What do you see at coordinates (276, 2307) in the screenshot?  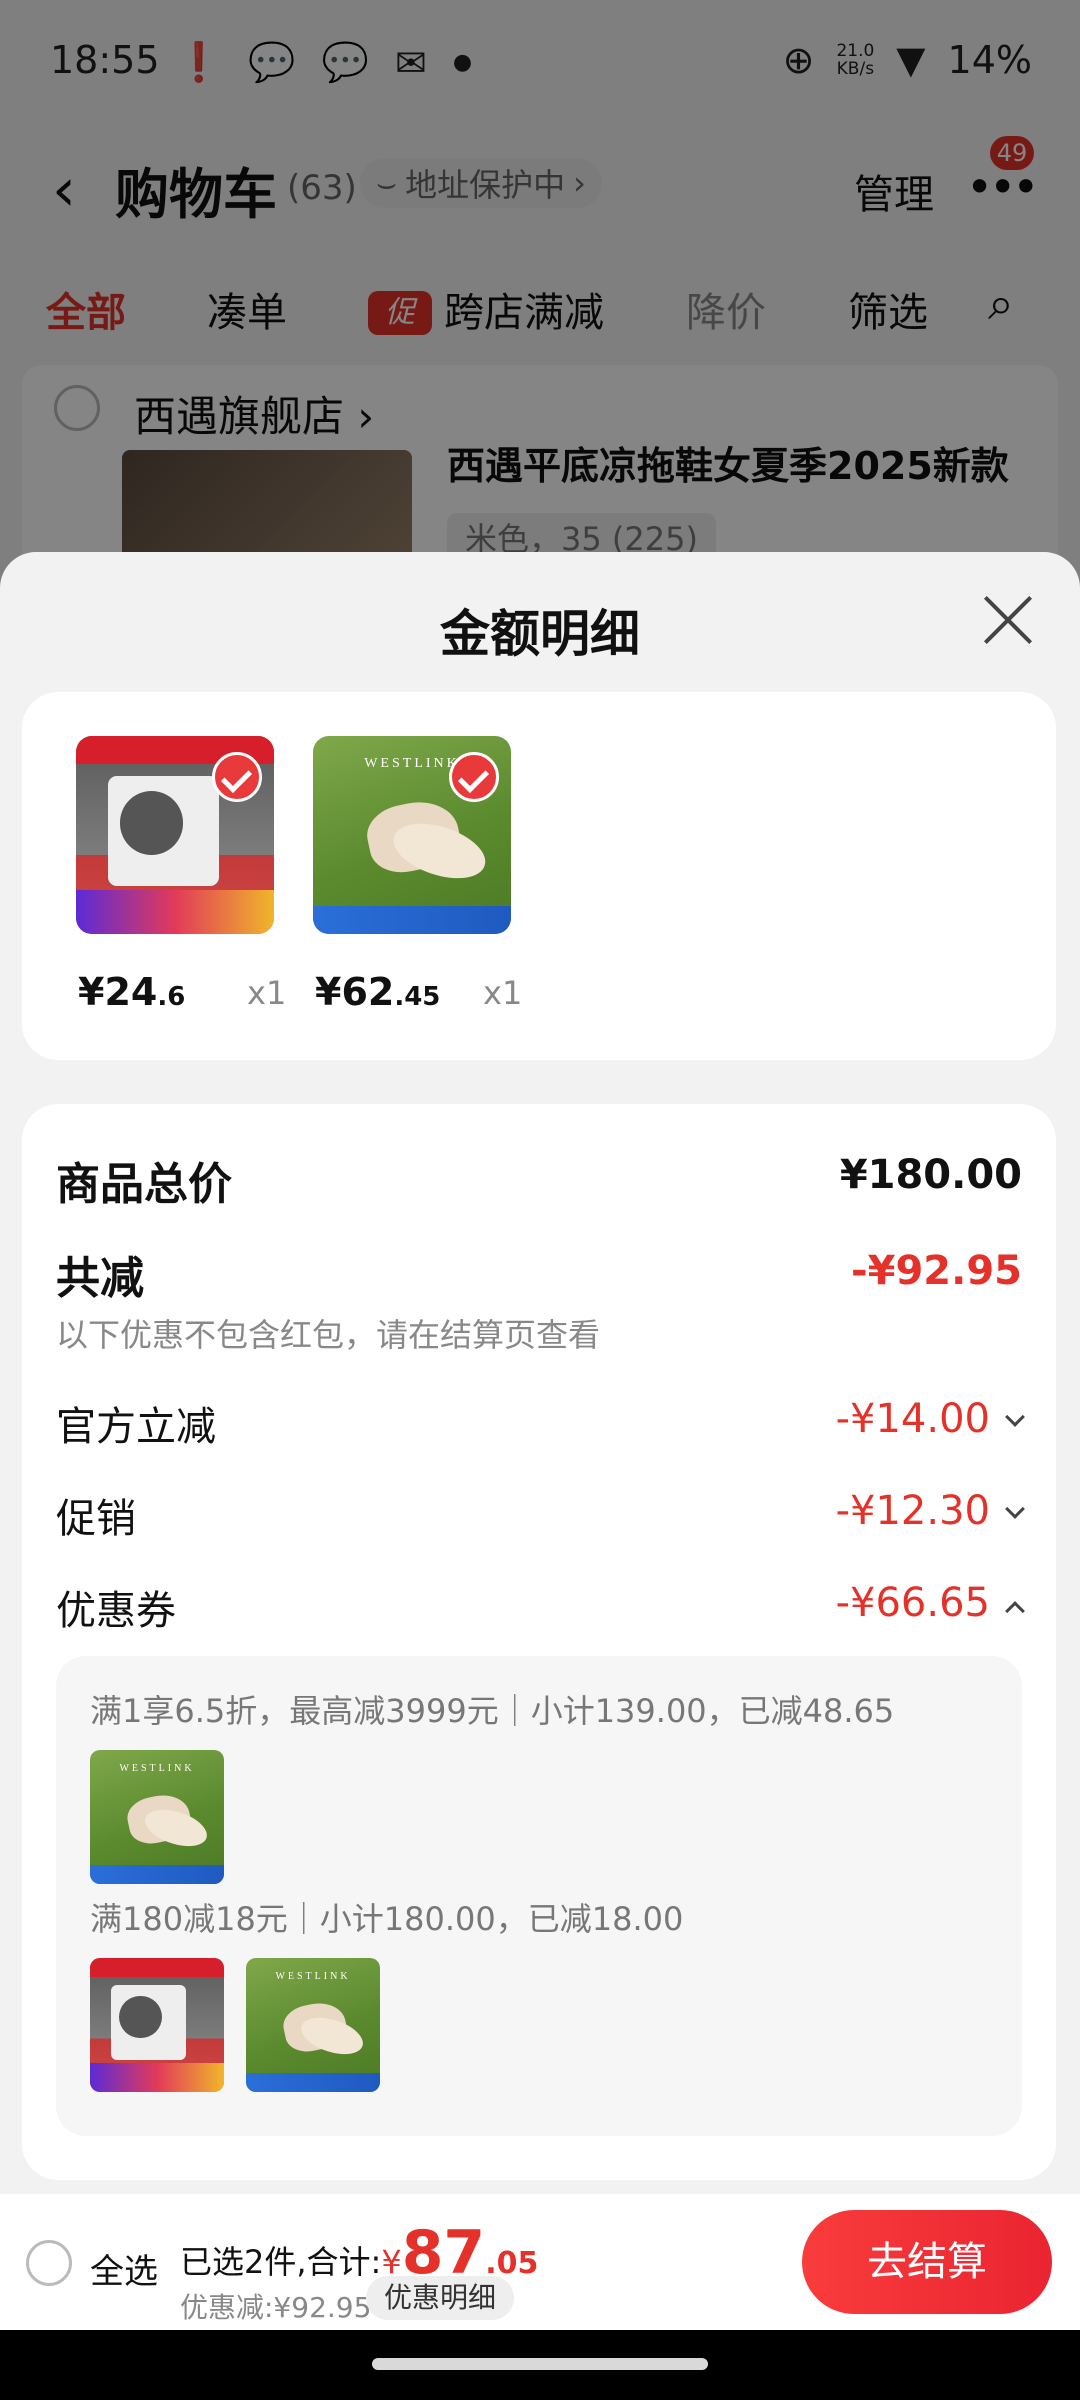 I see `discount-summary: 优惠减:¥92.95` at bounding box center [276, 2307].